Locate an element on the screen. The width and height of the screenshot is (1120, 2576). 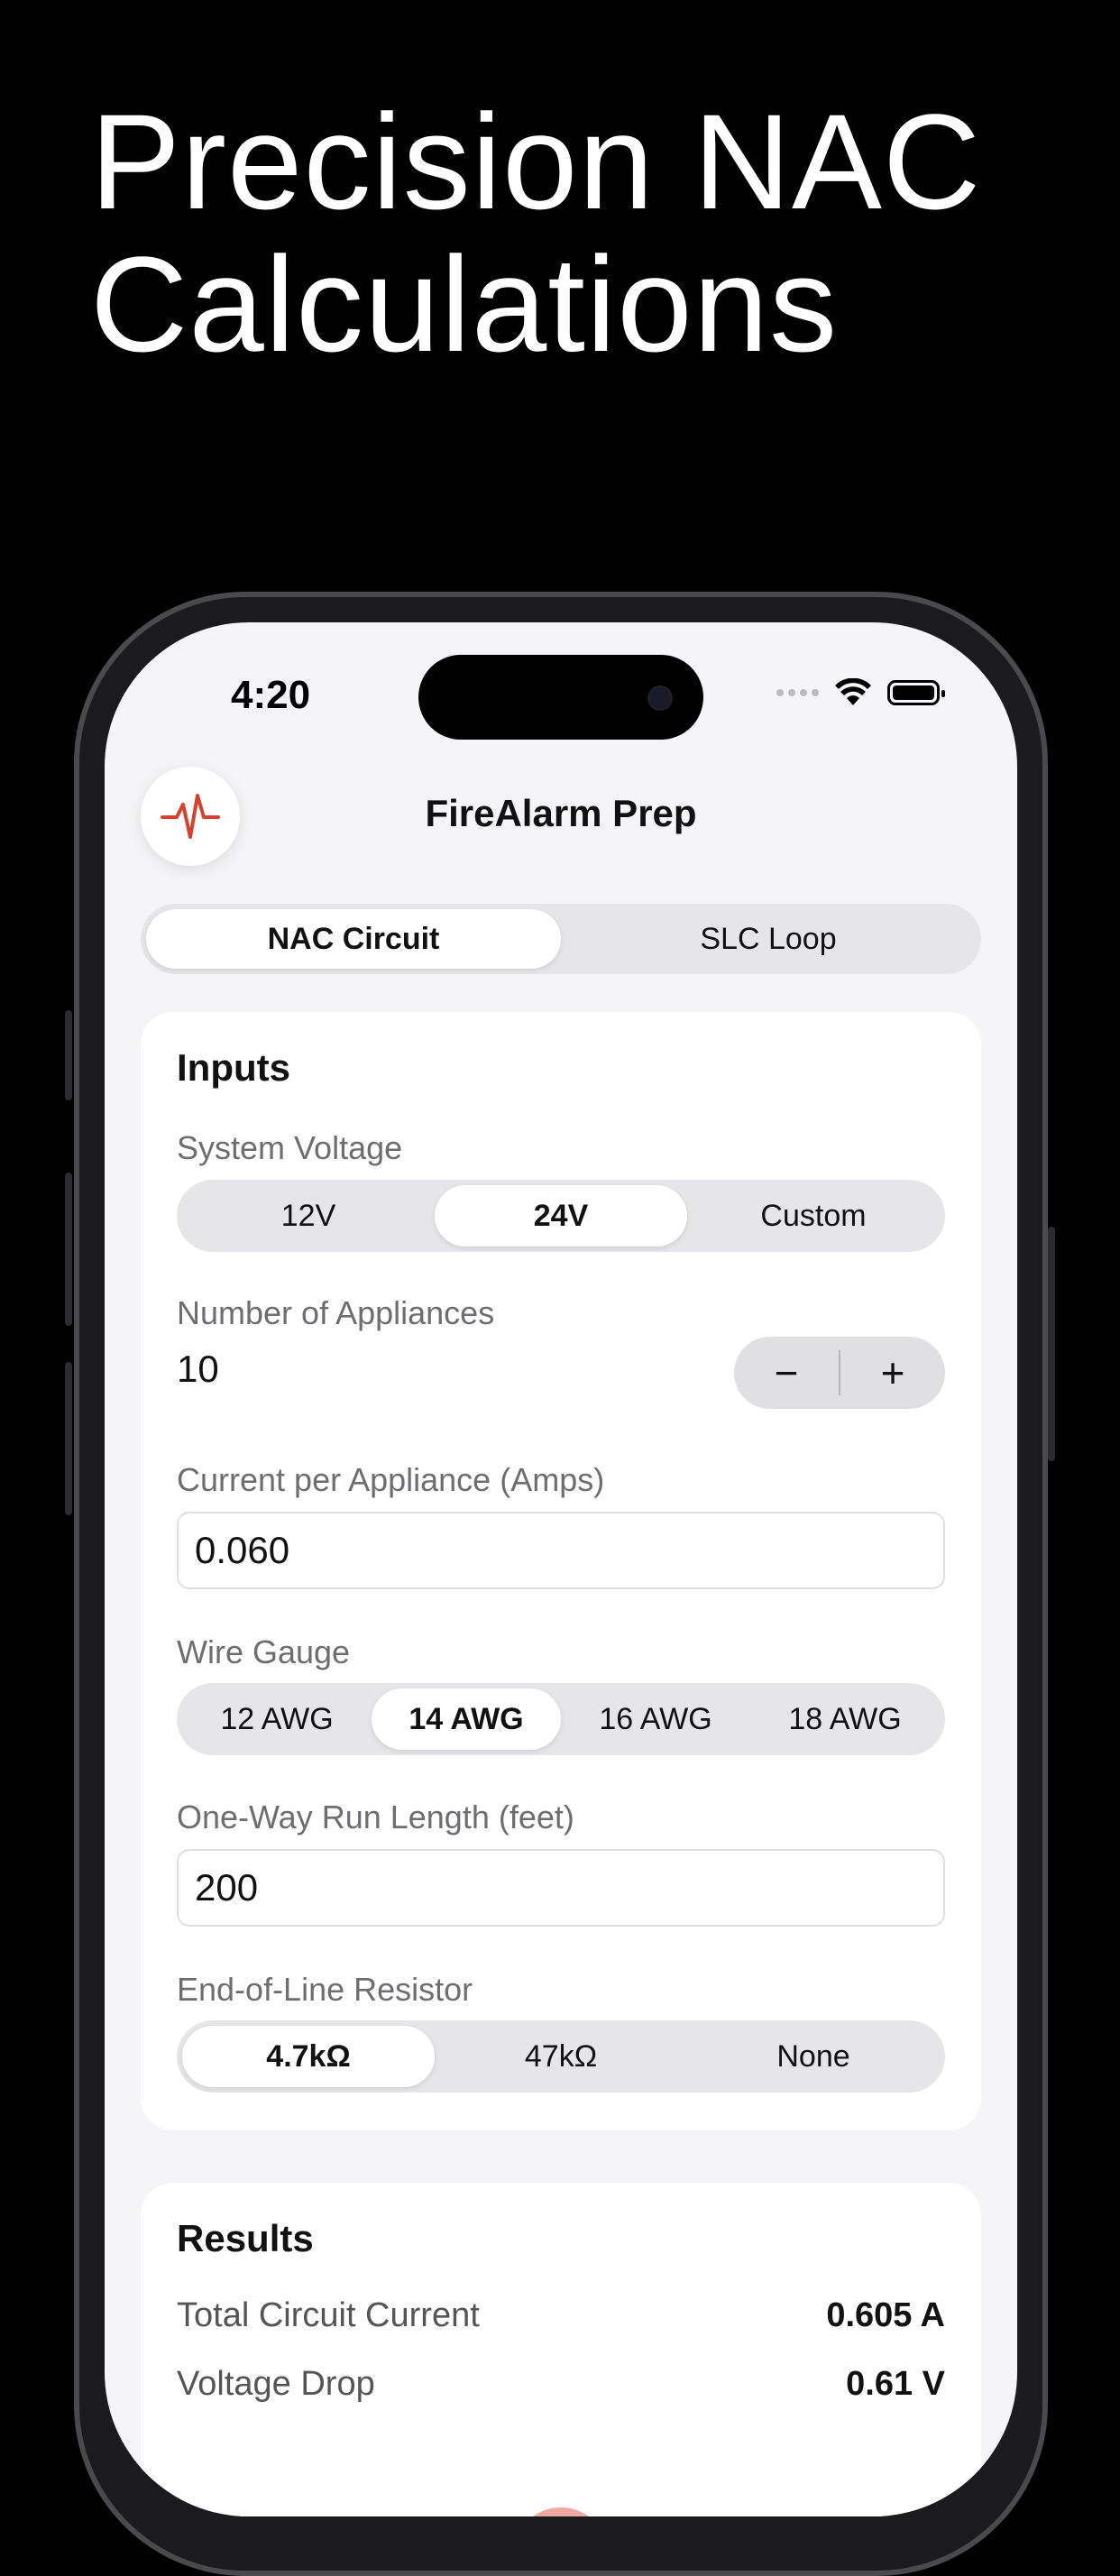
promo-headline: Precision NAC Calculations is located at coordinates (577, 233).